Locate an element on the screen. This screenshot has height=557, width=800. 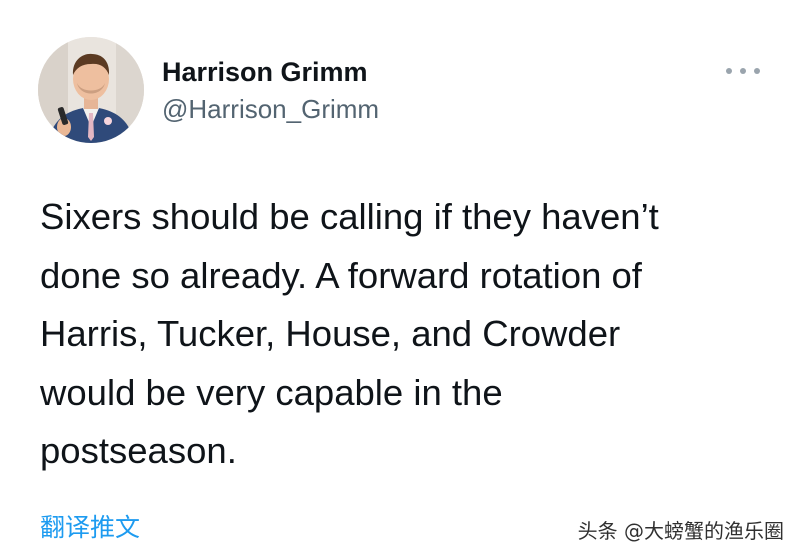
tweet-text-line: Harris, Tucker, House, and Crowder is located at coordinates (330, 333).